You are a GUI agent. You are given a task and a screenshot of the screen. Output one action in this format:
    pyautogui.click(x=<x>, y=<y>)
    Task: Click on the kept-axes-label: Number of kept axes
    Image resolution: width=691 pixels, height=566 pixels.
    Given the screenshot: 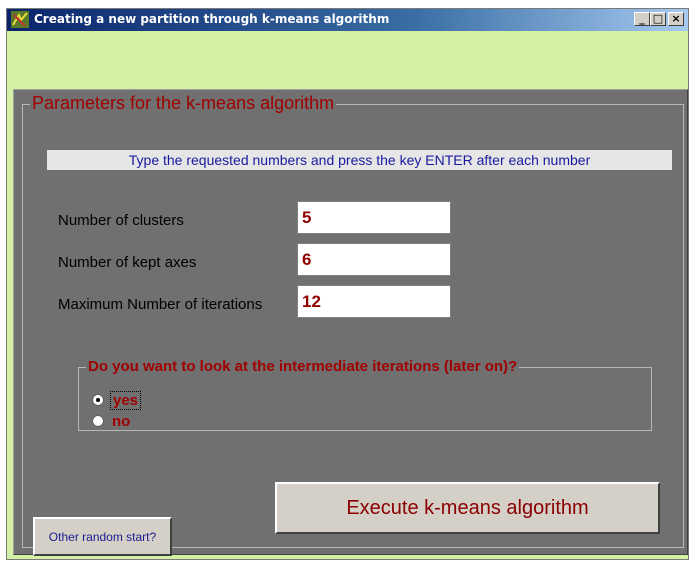 What is the action you would take?
    pyautogui.click(x=127, y=262)
    